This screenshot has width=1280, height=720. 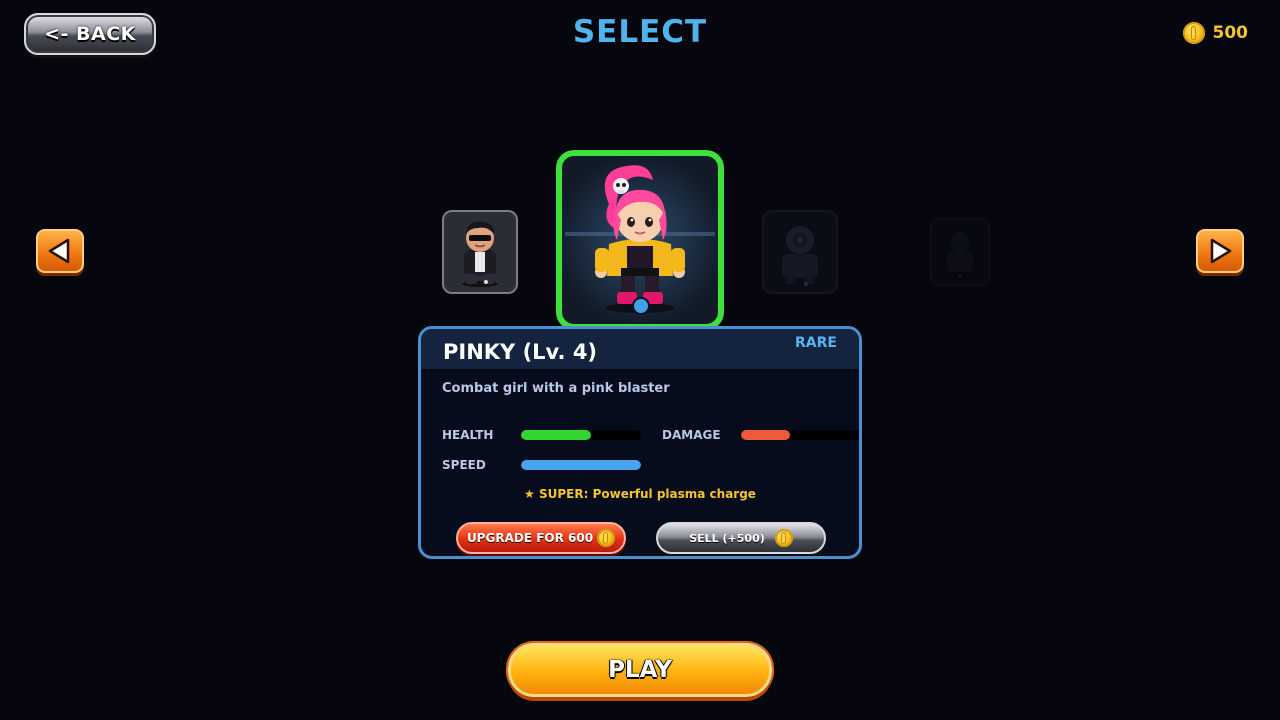 I want to click on upgrade-label: UPGRADE FOR 600, so click(x=530, y=538).